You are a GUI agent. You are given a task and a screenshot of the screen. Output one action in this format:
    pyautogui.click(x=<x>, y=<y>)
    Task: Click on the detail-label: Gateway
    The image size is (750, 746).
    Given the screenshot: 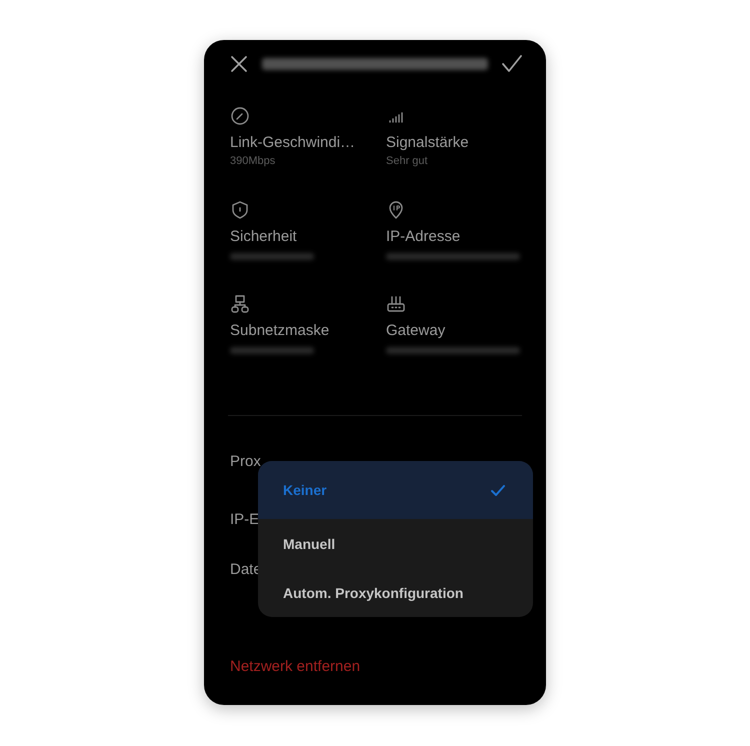 What is the action you would take?
    pyautogui.click(x=416, y=330)
    